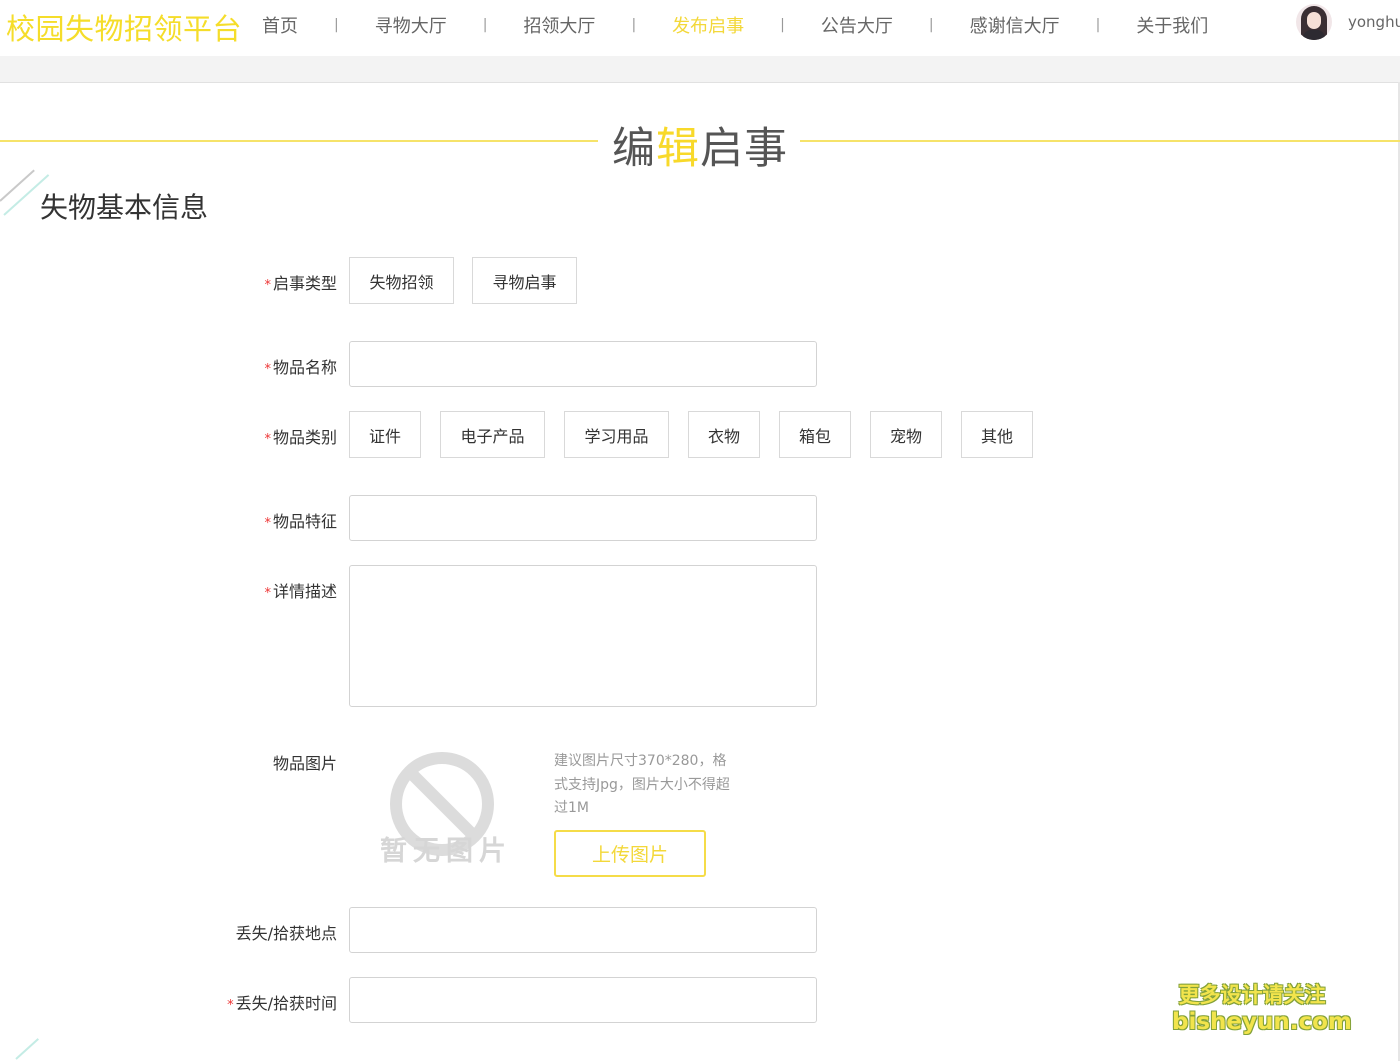  I want to click on notice-type-seeking-option: 寻物启事, so click(524, 280).